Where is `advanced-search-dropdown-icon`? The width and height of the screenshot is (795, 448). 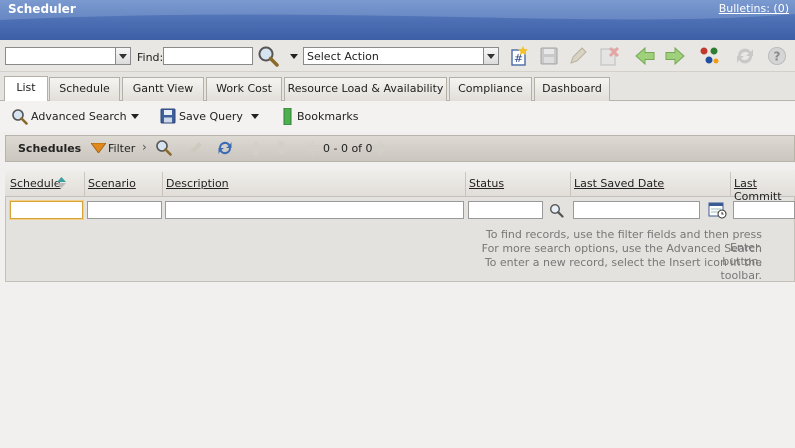
advanced-search-dropdown-icon is located at coordinates (135, 116).